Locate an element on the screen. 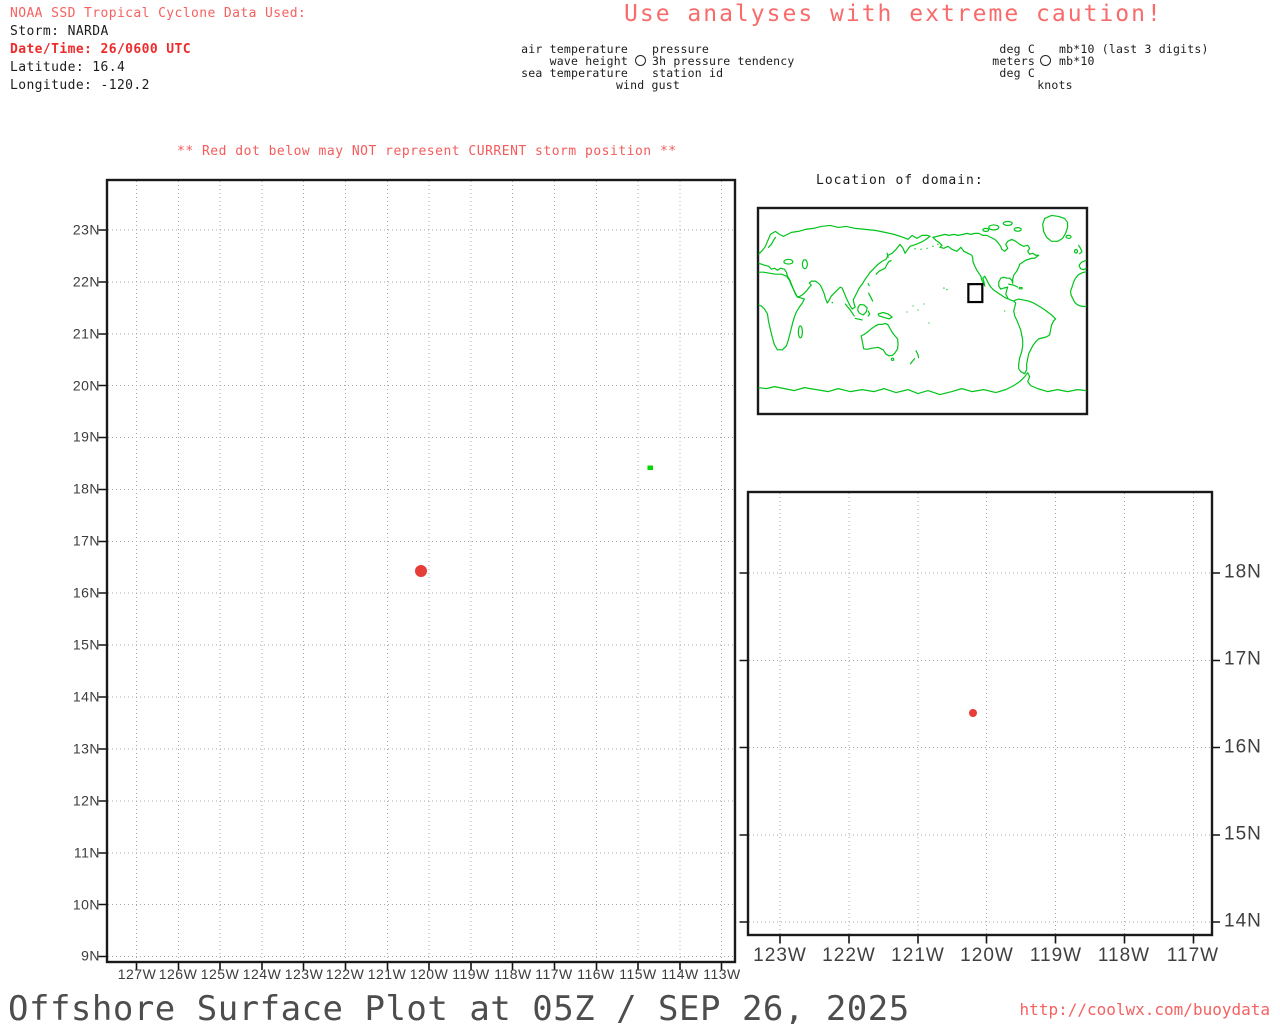 The width and height of the screenshot is (1280, 1024). coastlines is located at coordinates (922, 305).